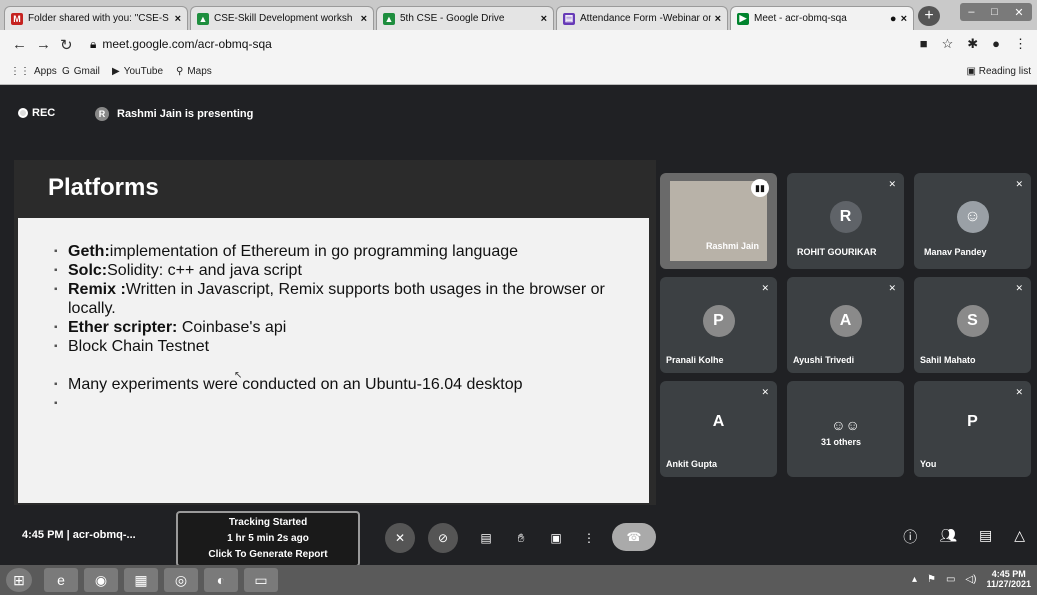  I want to click on participant-name: Manav Pandey, so click(955, 252).